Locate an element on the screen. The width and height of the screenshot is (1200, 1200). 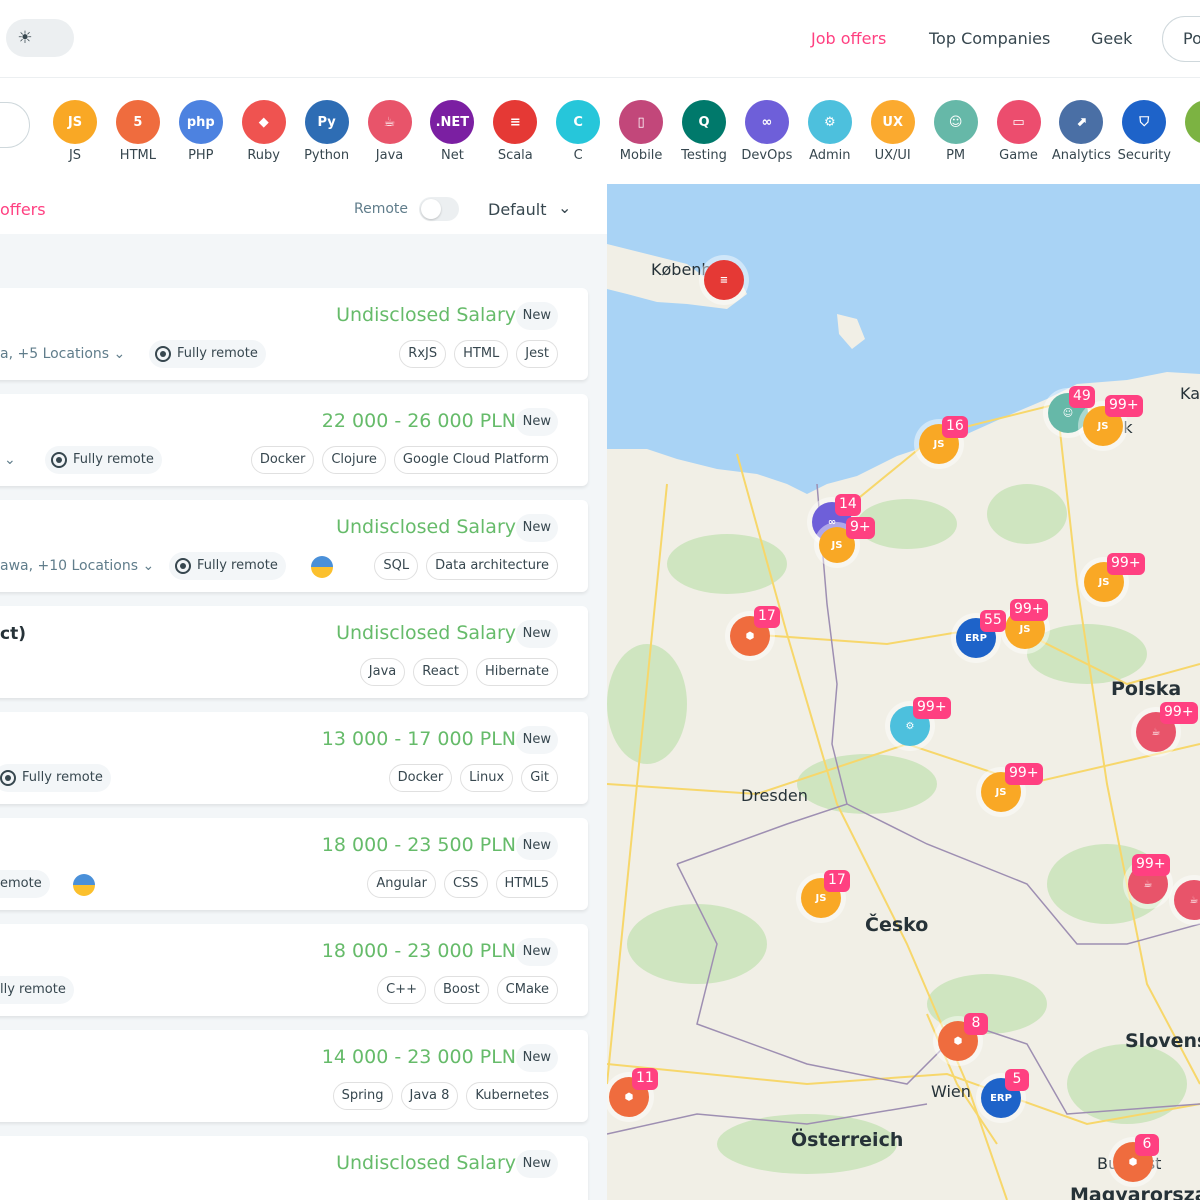
skill-tag: Boost is located at coordinates (461, 990).